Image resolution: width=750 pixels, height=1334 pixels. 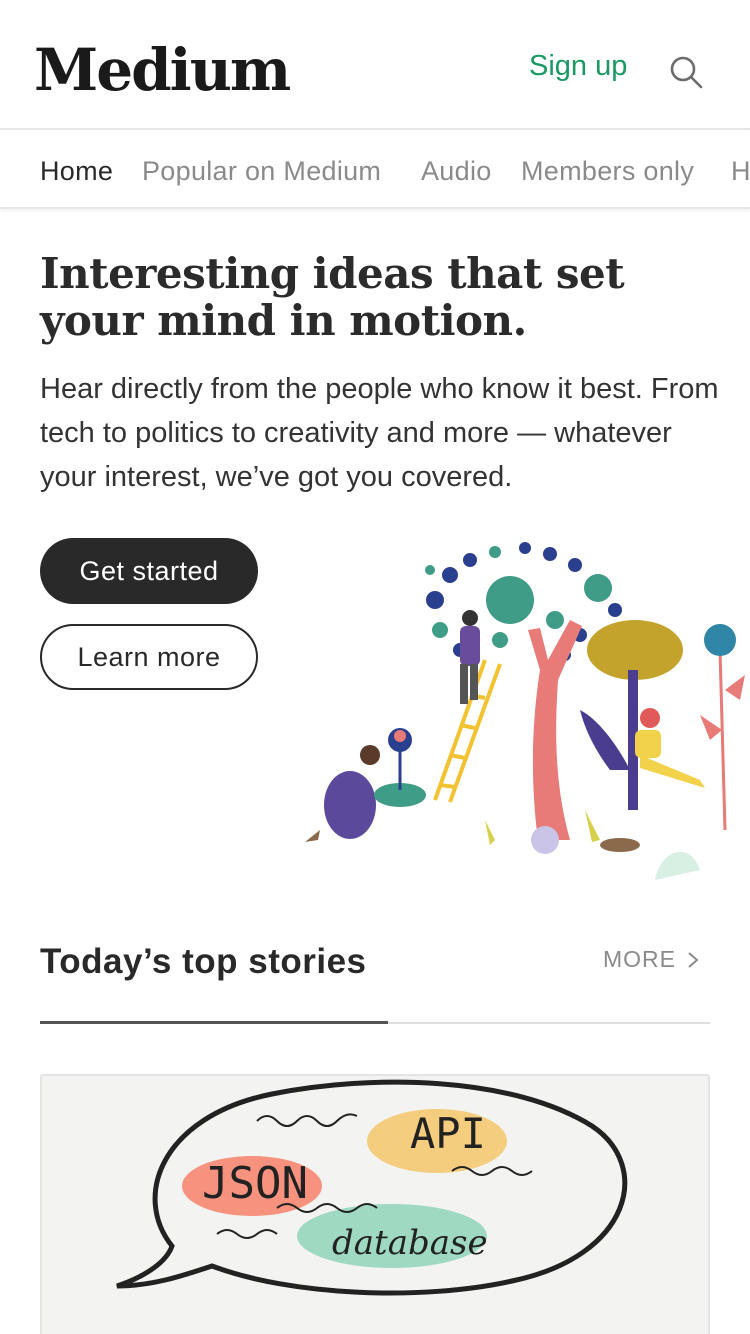 I want to click on nav-tab-home: Home, so click(x=76, y=171).